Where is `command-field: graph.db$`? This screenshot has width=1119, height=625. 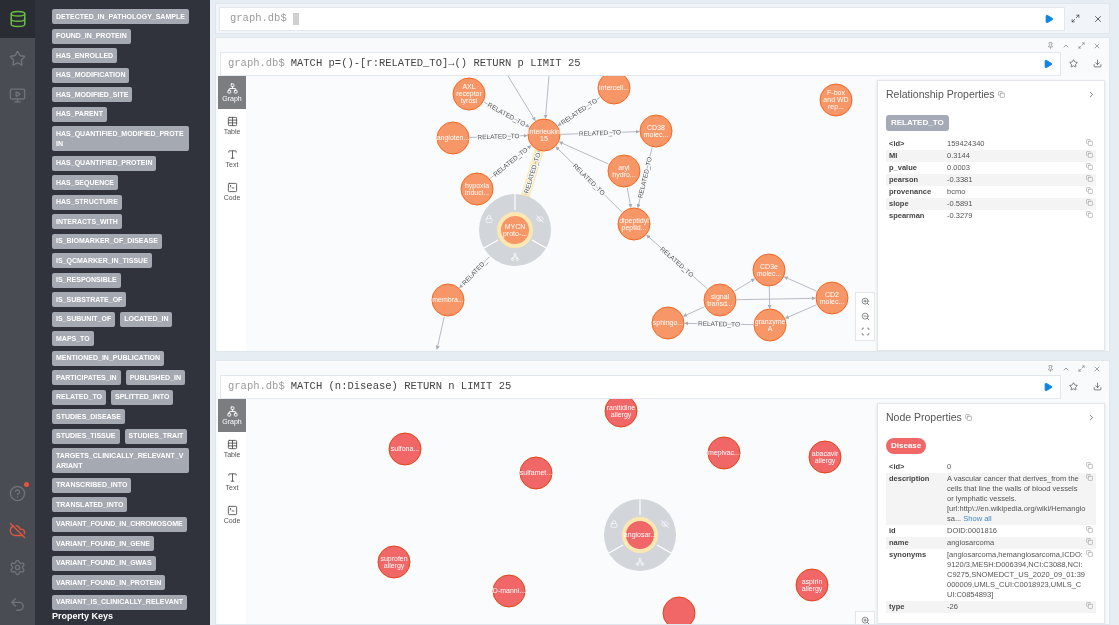 command-field: graph.db$ is located at coordinates (642, 18).